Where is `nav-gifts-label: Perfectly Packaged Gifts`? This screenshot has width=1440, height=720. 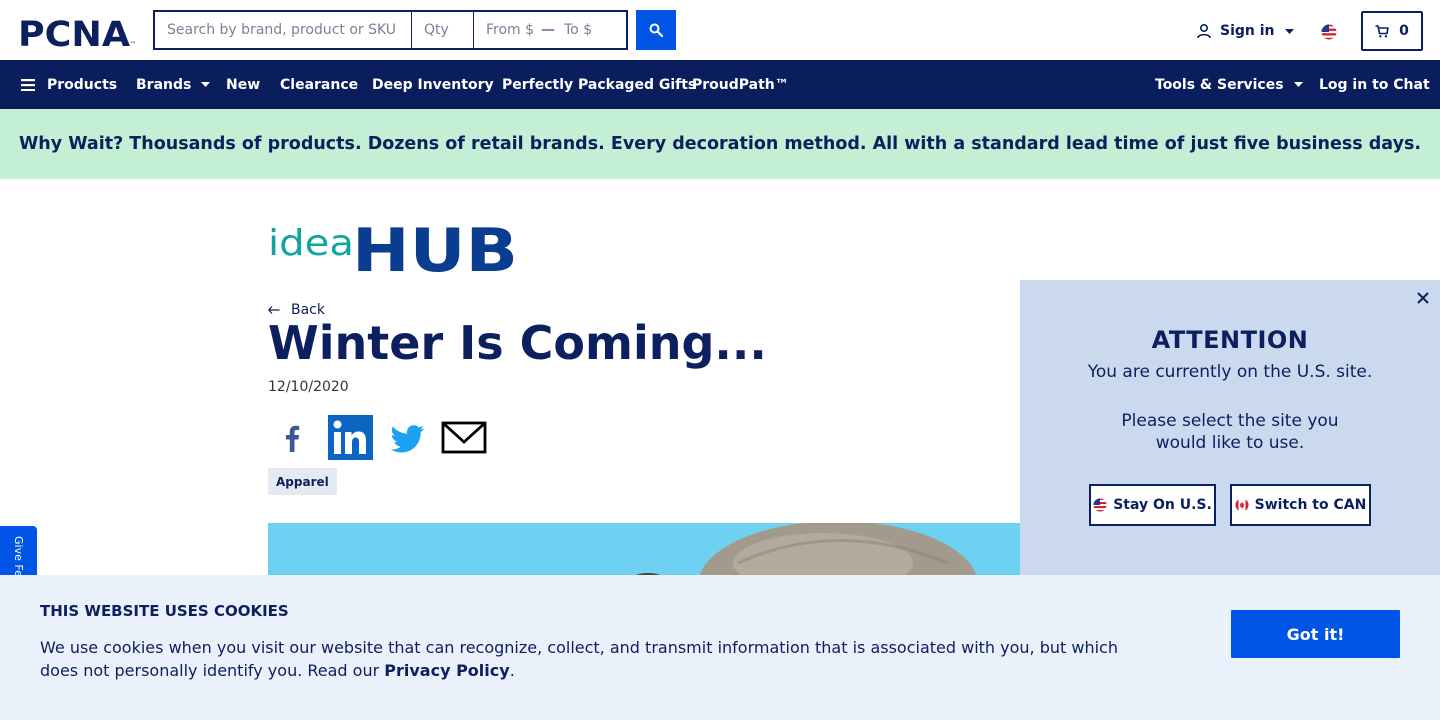
nav-gifts-label: Perfectly Packaged Gifts is located at coordinates (599, 84).